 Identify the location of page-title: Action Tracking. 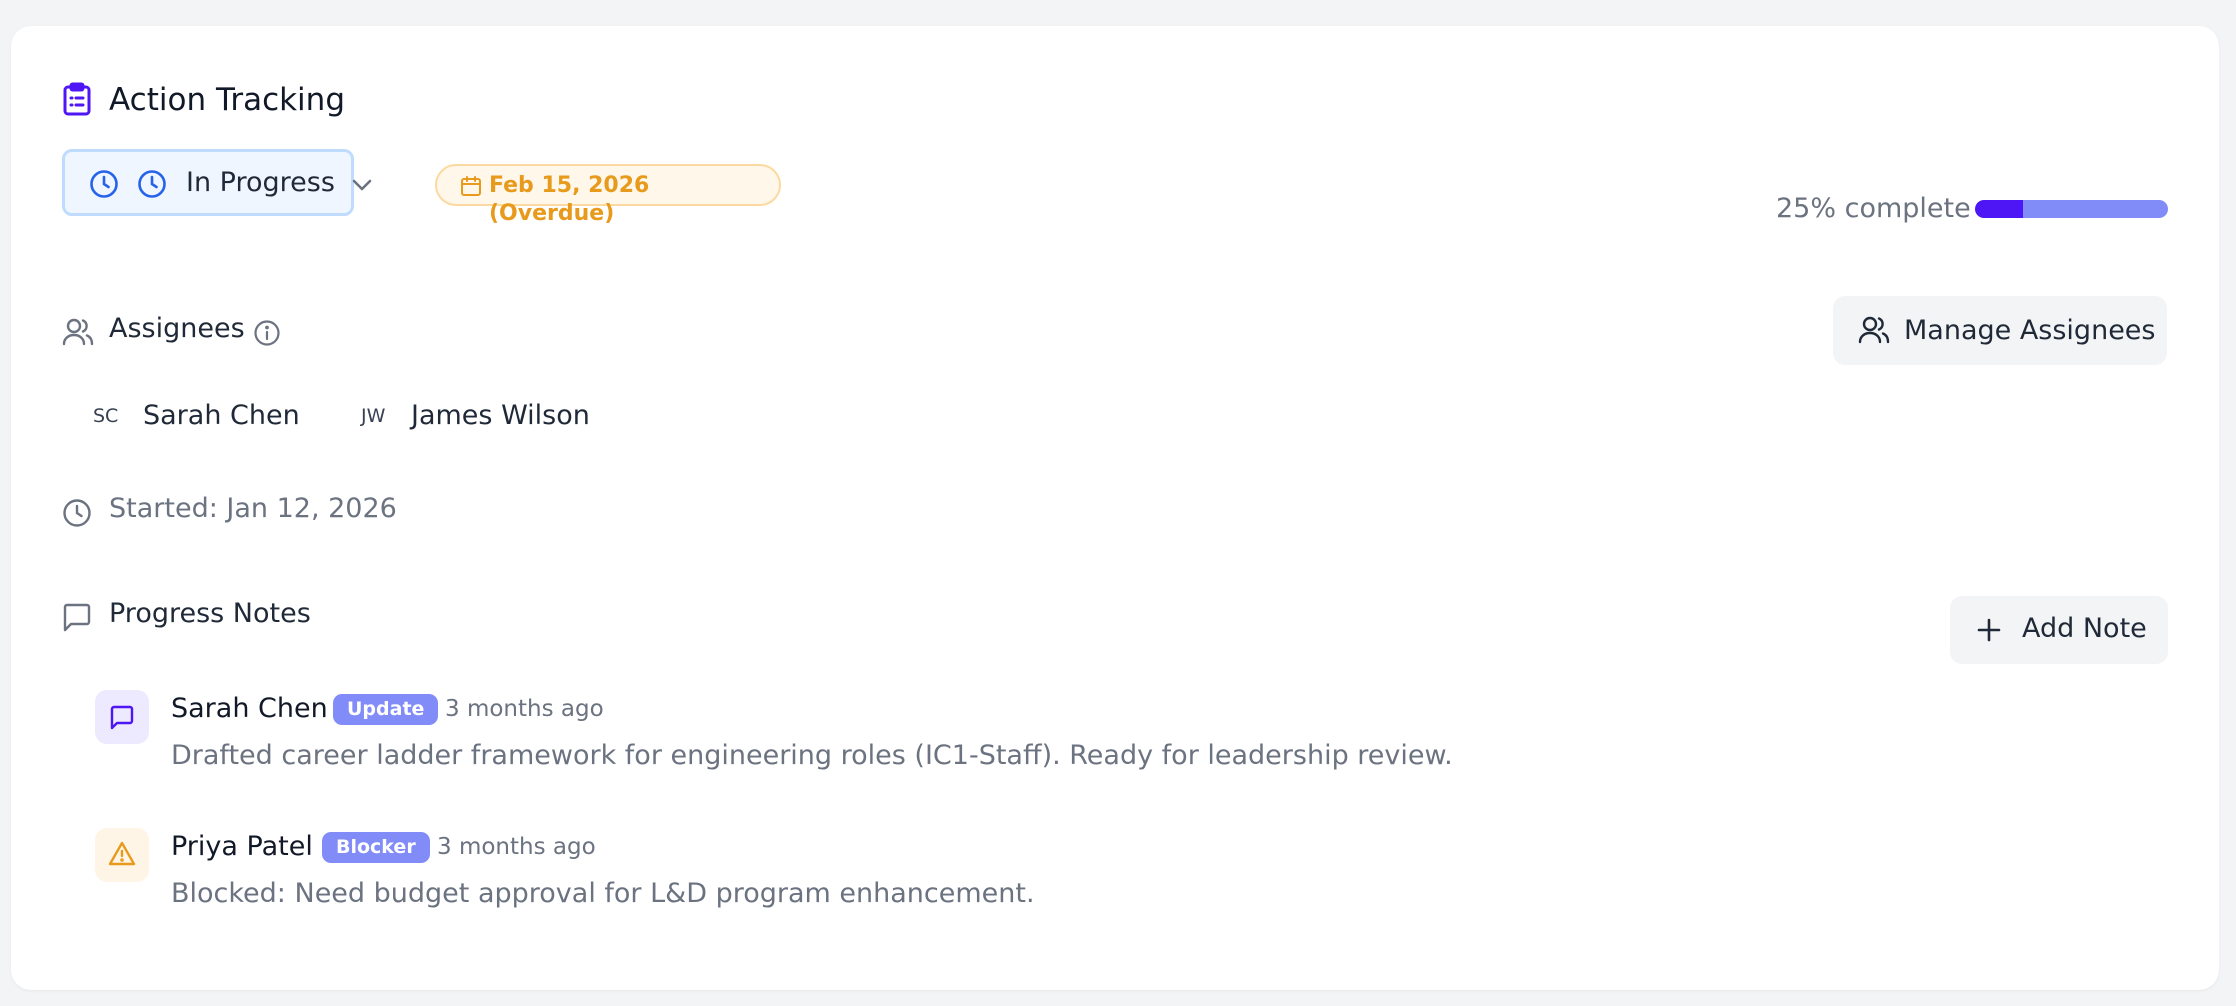
(227, 100).